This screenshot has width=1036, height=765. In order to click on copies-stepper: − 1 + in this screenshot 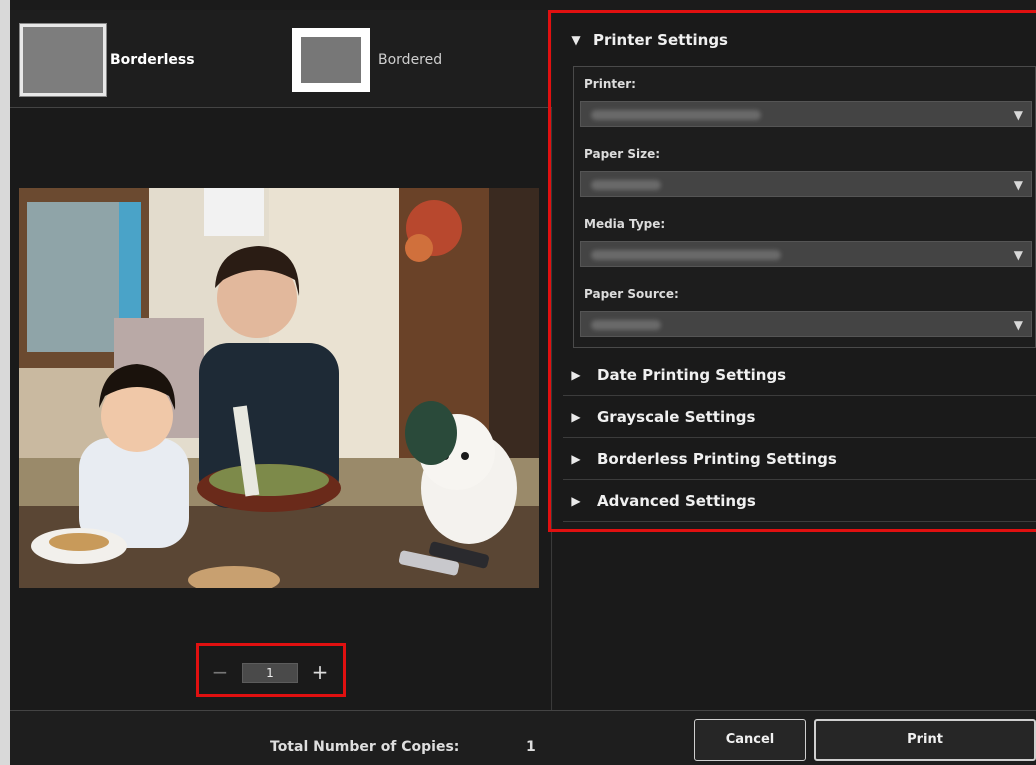, I will do `click(271, 673)`.